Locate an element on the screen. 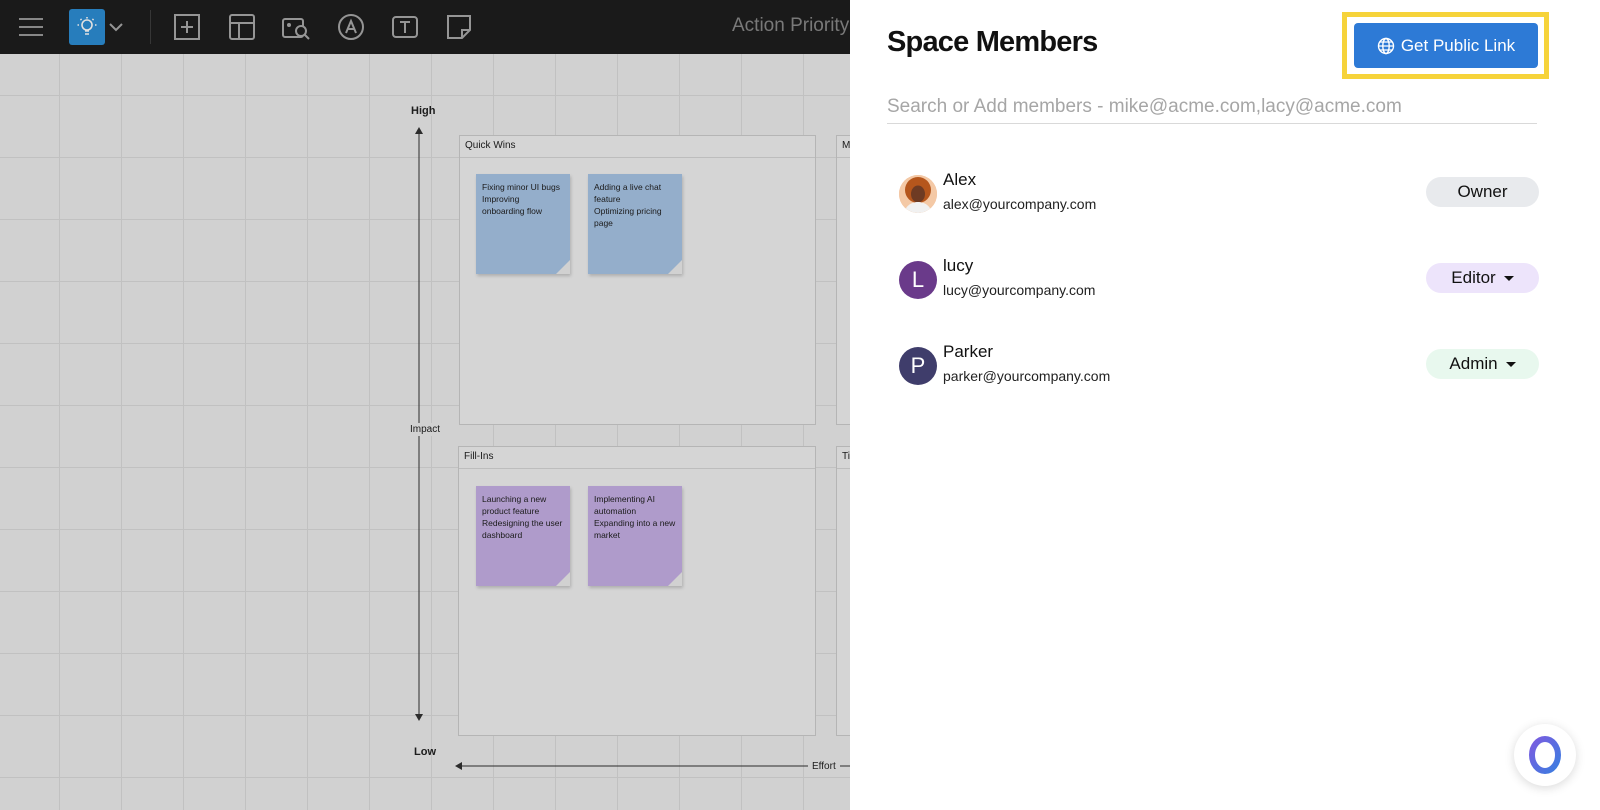  chevron-down-icon is located at coordinates (116, 27).